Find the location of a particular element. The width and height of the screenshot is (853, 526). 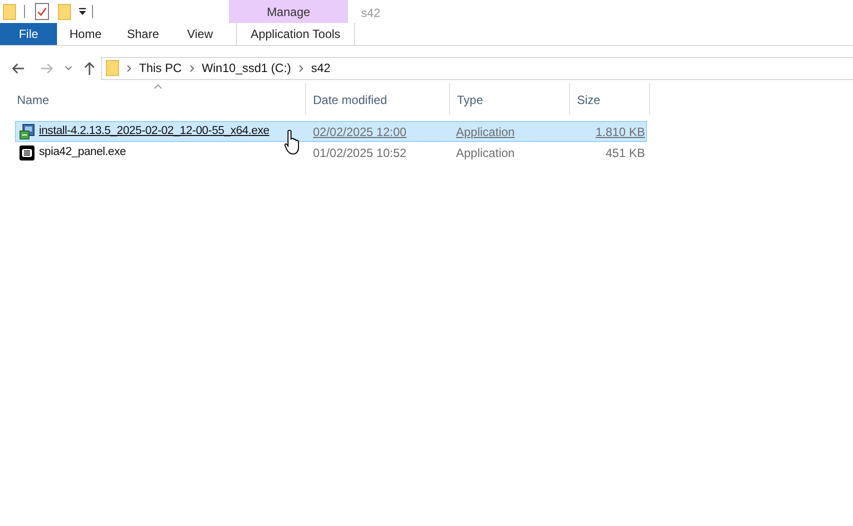

back-icon is located at coordinates (18, 68).